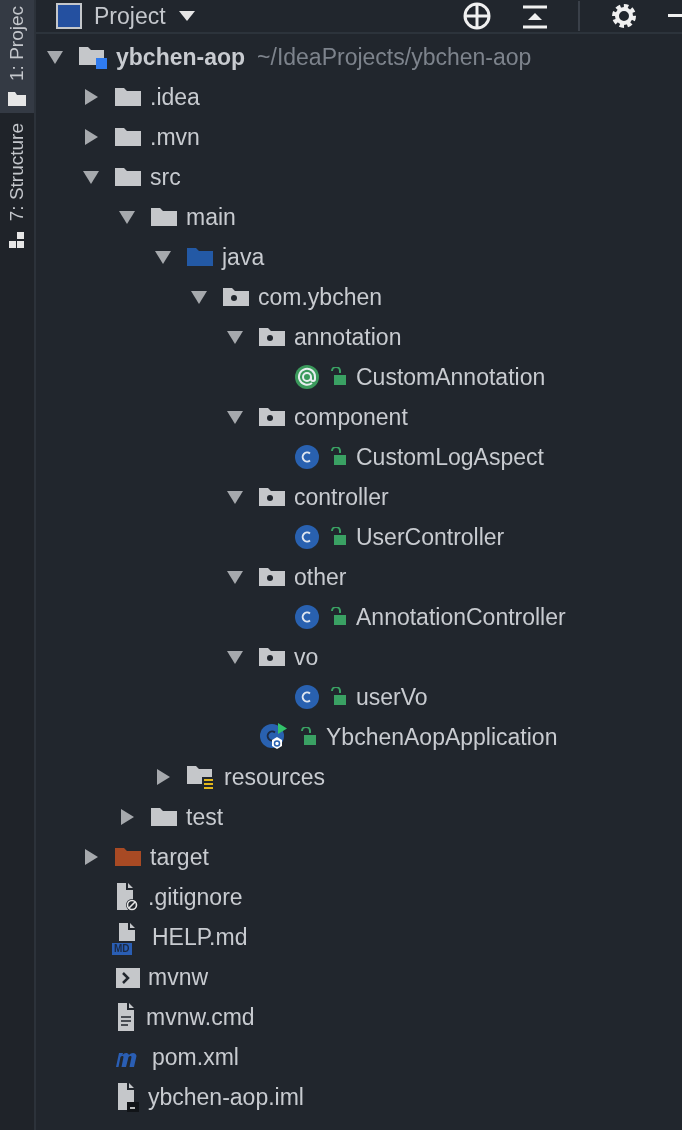  Describe the element at coordinates (17, 186) in the screenshot. I see `tool-window-tab: 7: Structure` at that location.